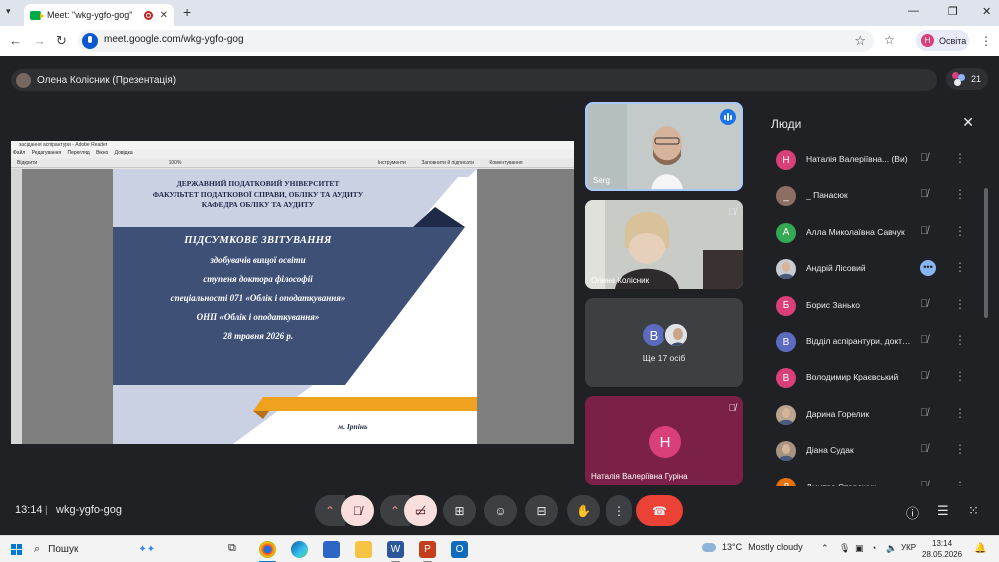 The width and height of the screenshot is (999, 562). What do you see at coordinates (299, 549) in the screenshot?
I see `edge-taskbar-icon` at bounding box center [299, 549].